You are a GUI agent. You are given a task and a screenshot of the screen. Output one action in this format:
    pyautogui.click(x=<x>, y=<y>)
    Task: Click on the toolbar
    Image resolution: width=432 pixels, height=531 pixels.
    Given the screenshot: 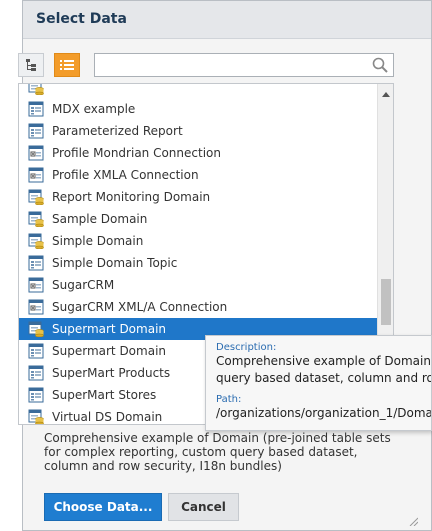 What is the action you would take?
    pyautogui.click(x=206, y=65)
    